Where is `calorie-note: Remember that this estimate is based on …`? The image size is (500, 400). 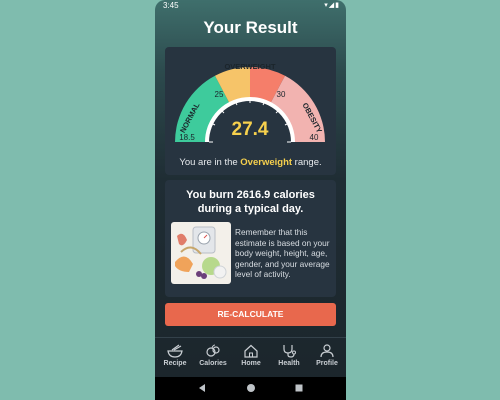
calorie-note: Remember that this estimate is based on … is located at coordinates (282, 253).